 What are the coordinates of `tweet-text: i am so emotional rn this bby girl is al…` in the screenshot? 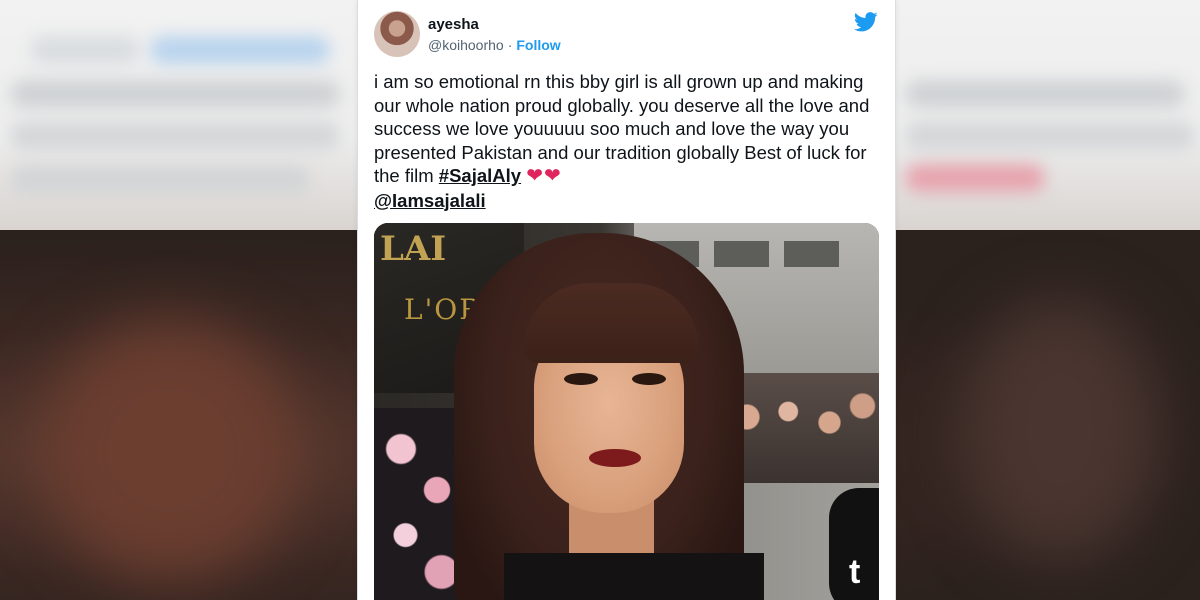 It's located at (629, 141).